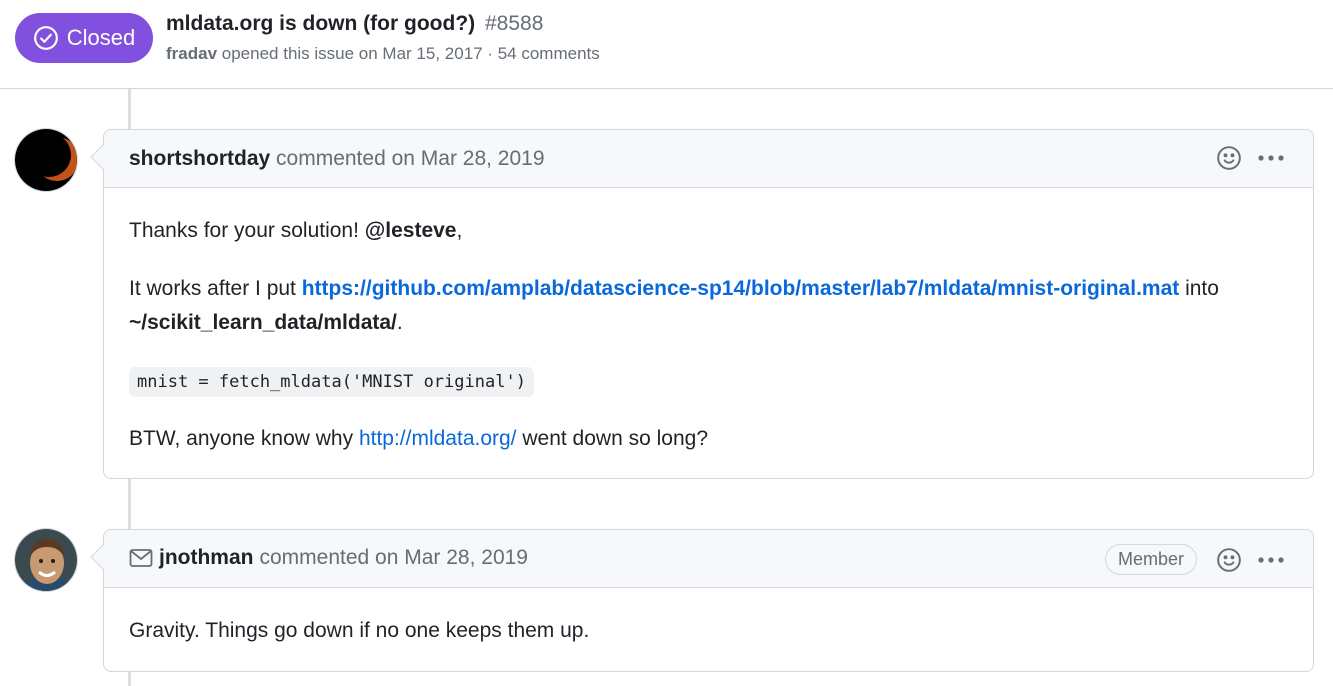 Image resolution: width=1333 pixels, height=686 pixels. I want to click on issue-title: mldata.org is down (for good?) #8588, so click(354, 24).